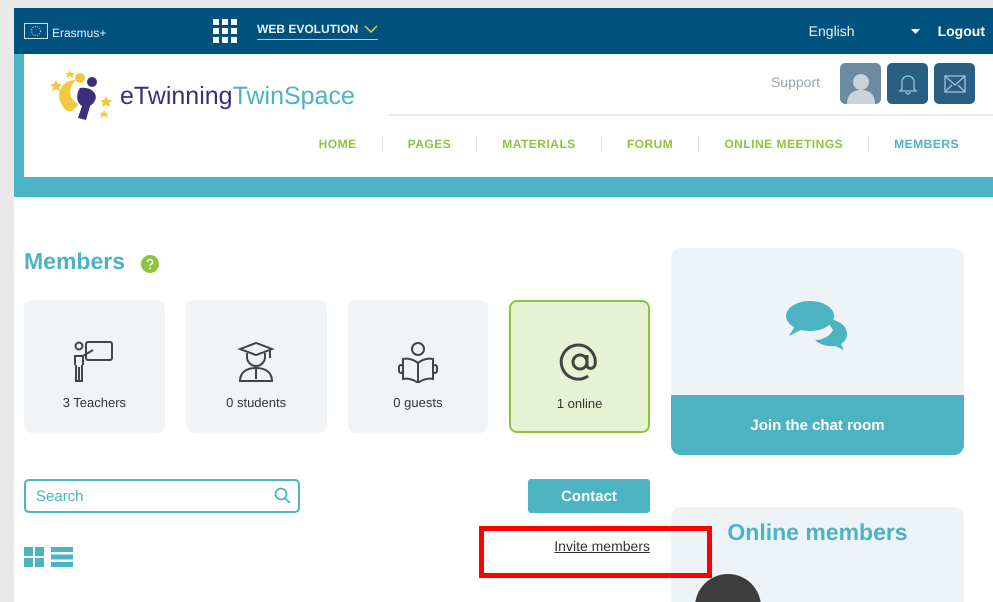 This screenshot has height=602, width=993. Describe the element at coordinates (795, 82) in the screenshot. I see `support-link: Support` at that location.